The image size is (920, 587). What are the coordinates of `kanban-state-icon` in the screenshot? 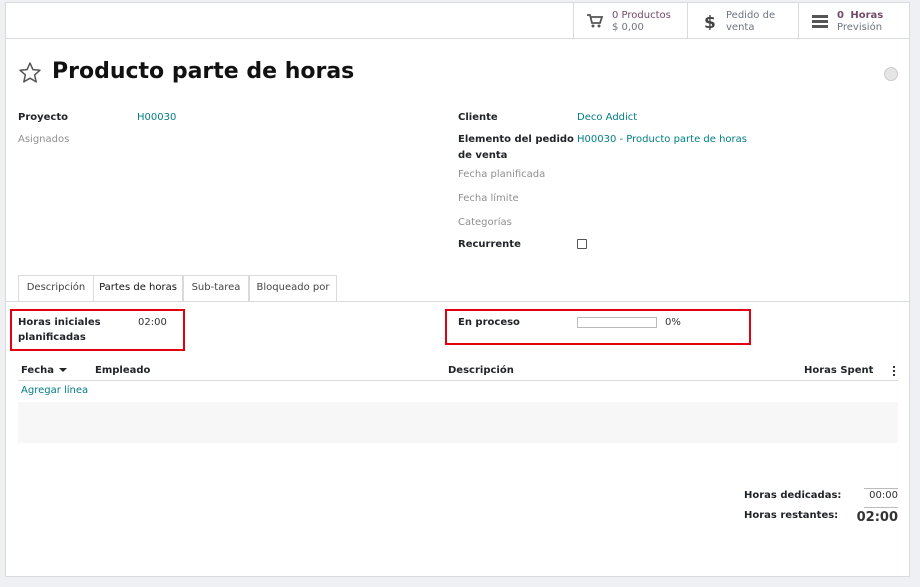 It's located at (891, 74).